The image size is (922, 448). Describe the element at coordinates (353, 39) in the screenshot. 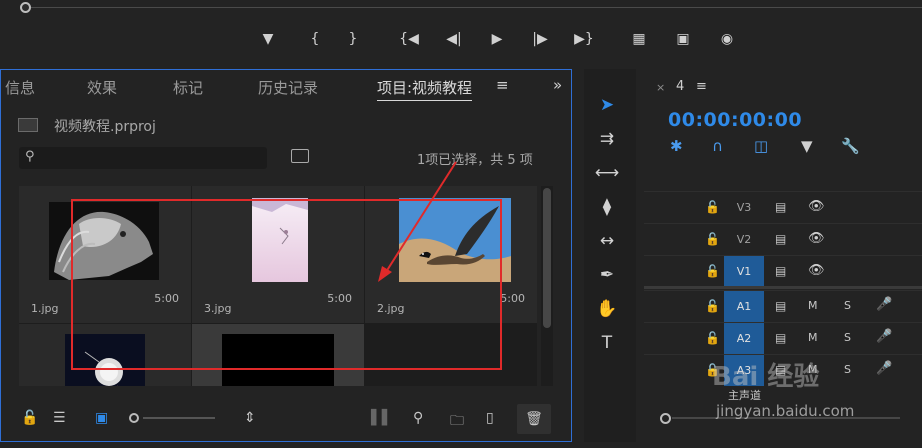

I see `mark-out-icon: }` at that location.